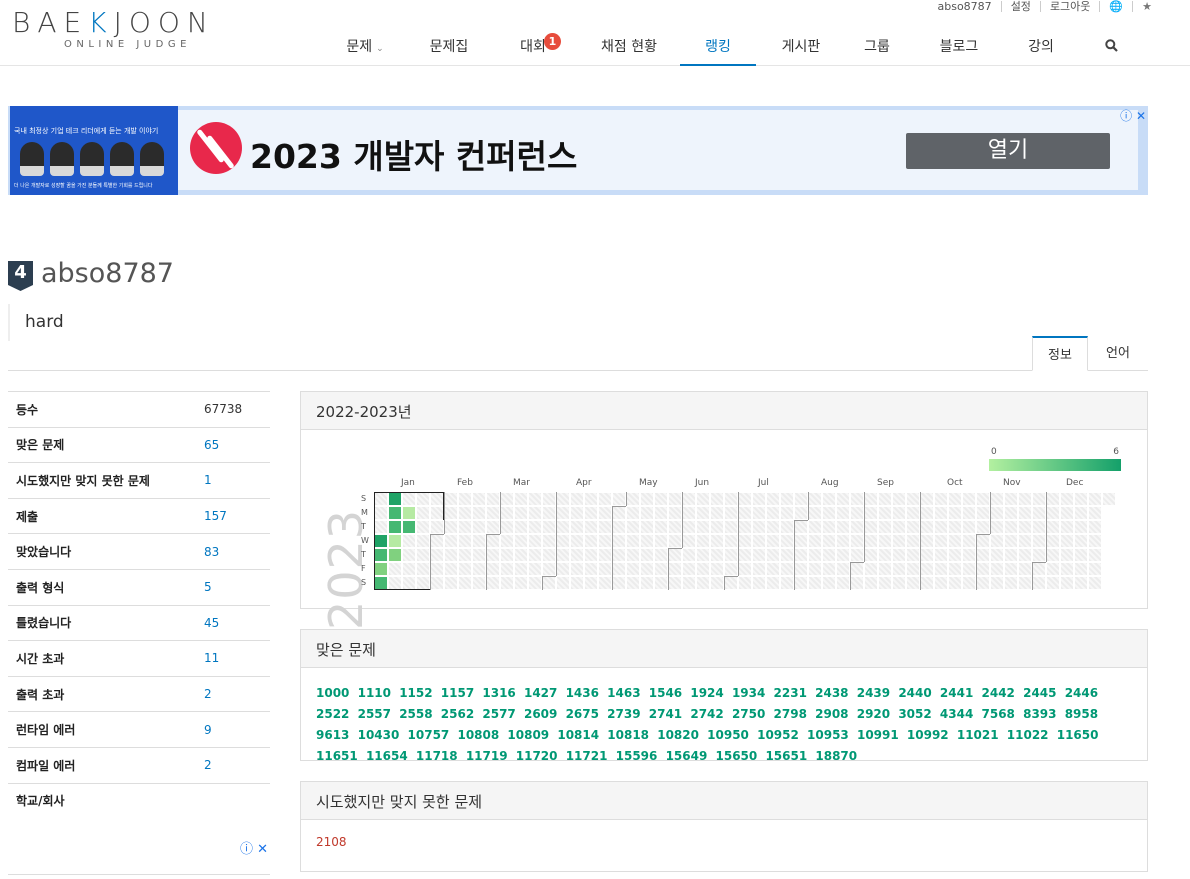  I want to click on problem-link: 2739, so click(623, 714).